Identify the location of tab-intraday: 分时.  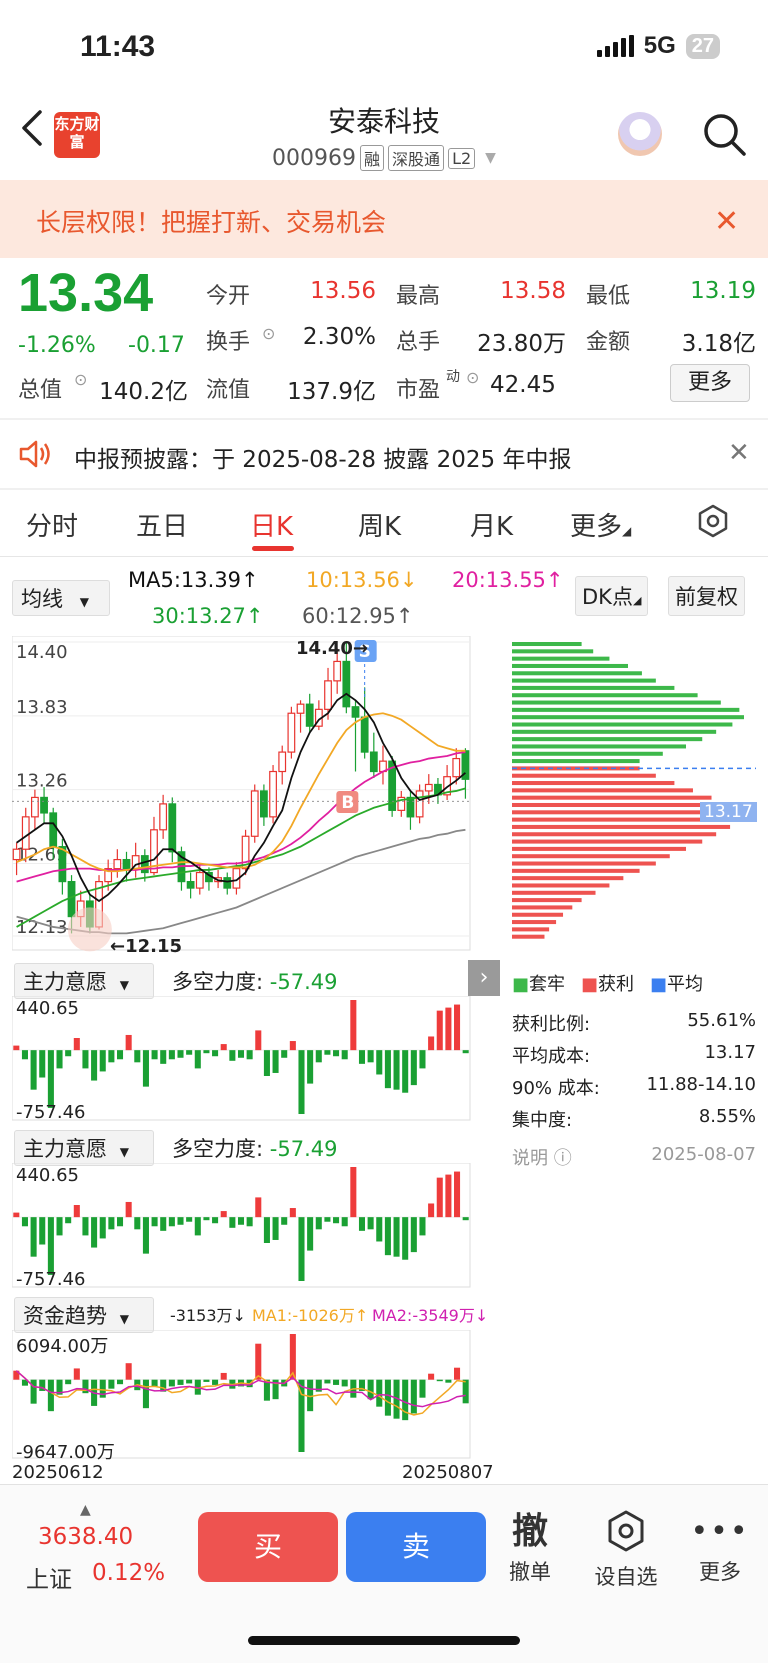
(52, 524).